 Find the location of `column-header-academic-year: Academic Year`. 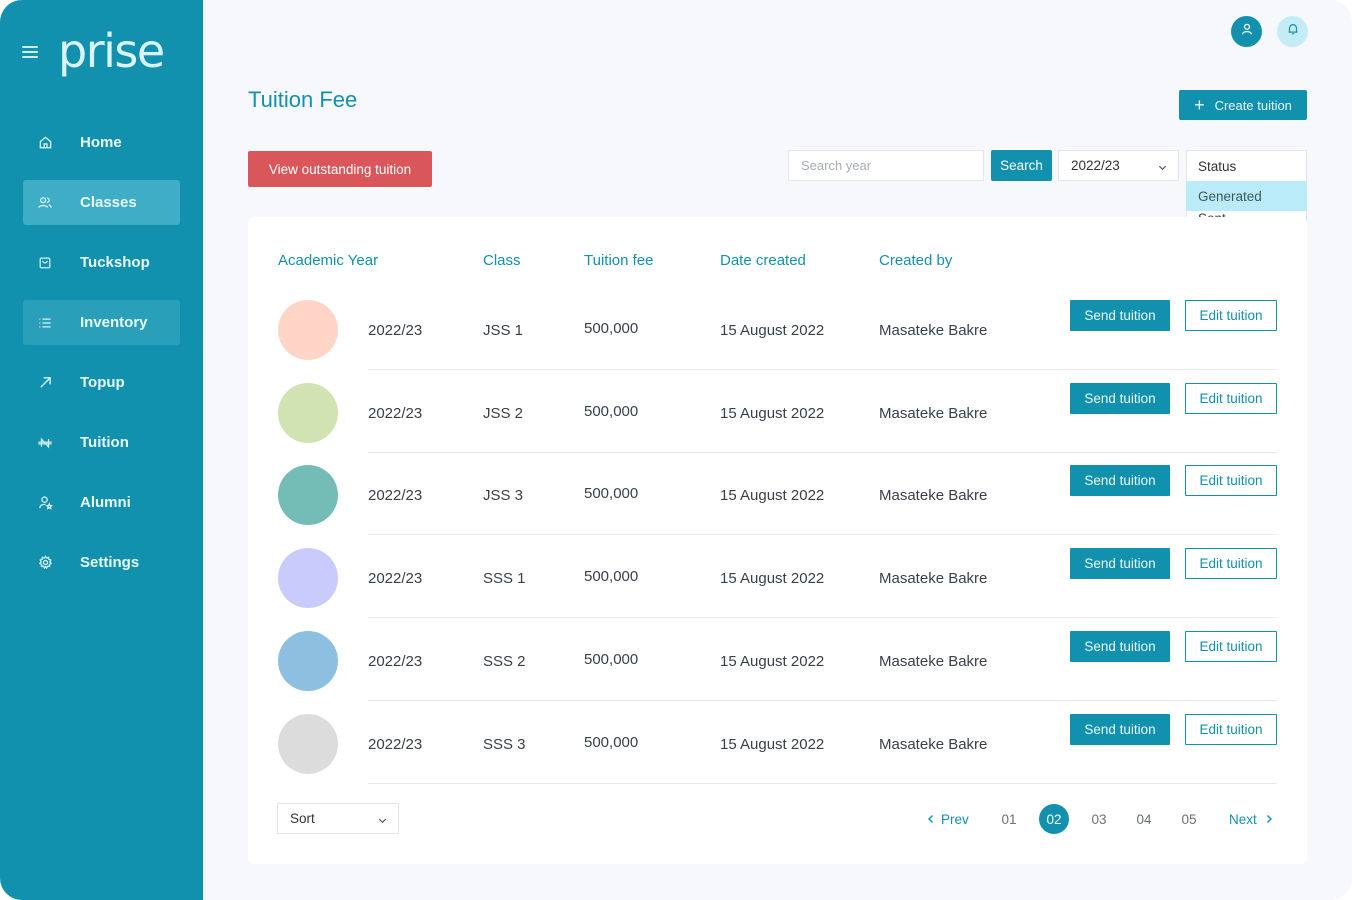

column-header-academic-year: Academic Year is located at coordinates (328, 260).